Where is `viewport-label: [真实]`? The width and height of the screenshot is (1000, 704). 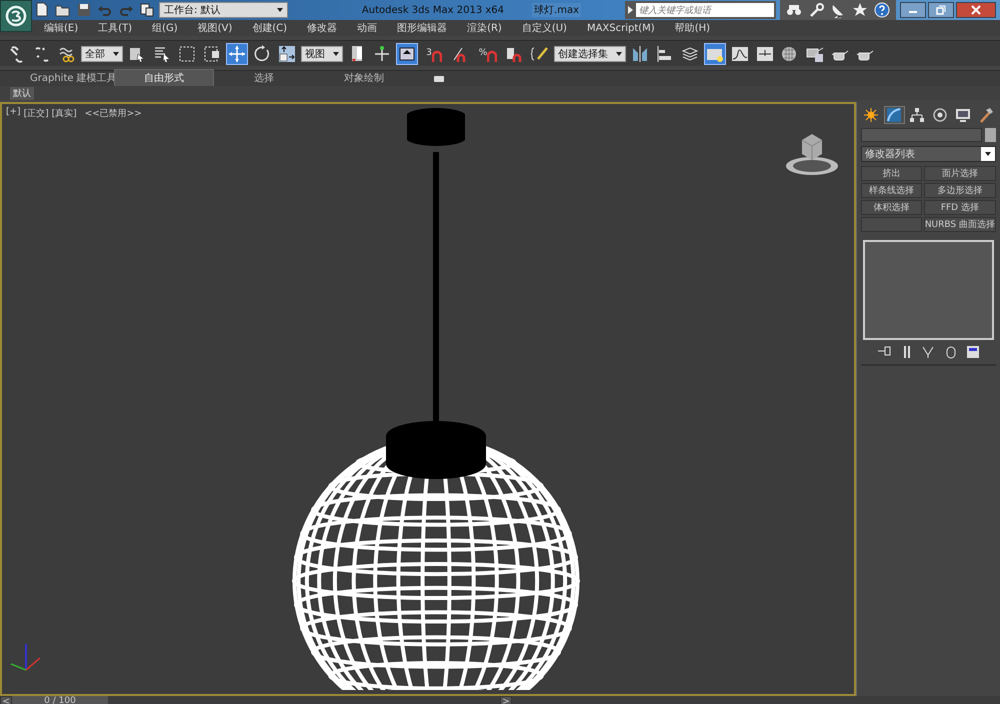
viewport-label: [真实] is located at coordinates (64, 113).